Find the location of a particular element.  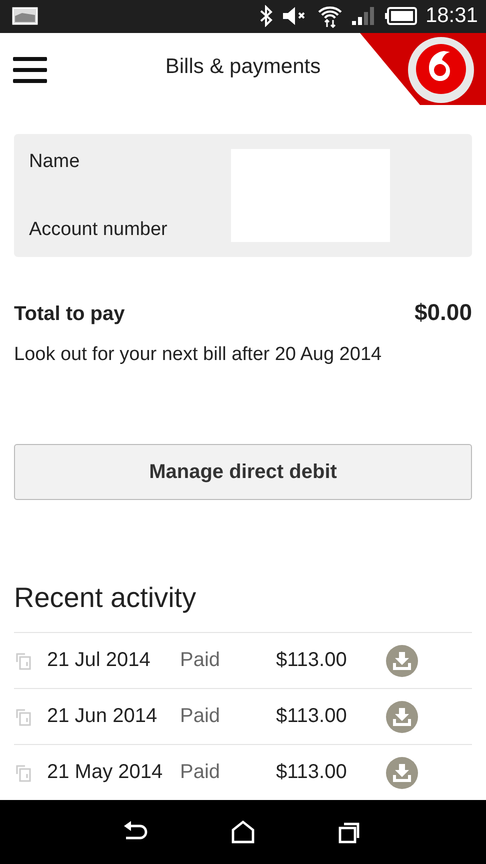

manage-direct-debit-button: Manage direct debit is located at coordinates (243, 472).